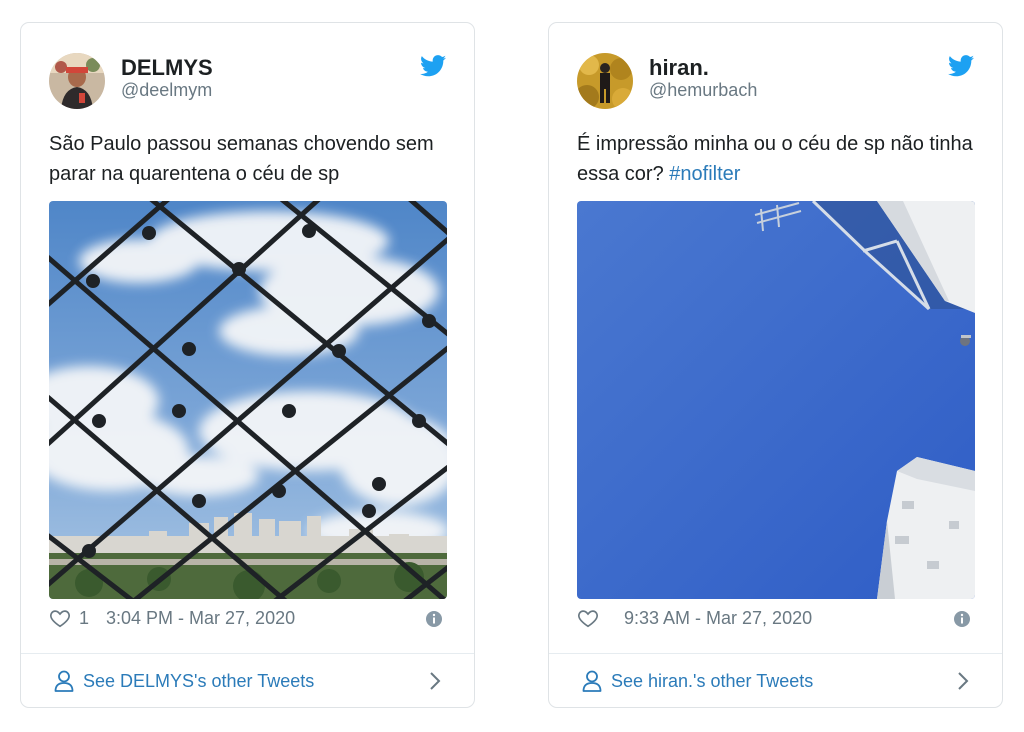 The height and width of the screenshot is (732, 1024). I want to click on display-name: hiran., so click(679, 68).